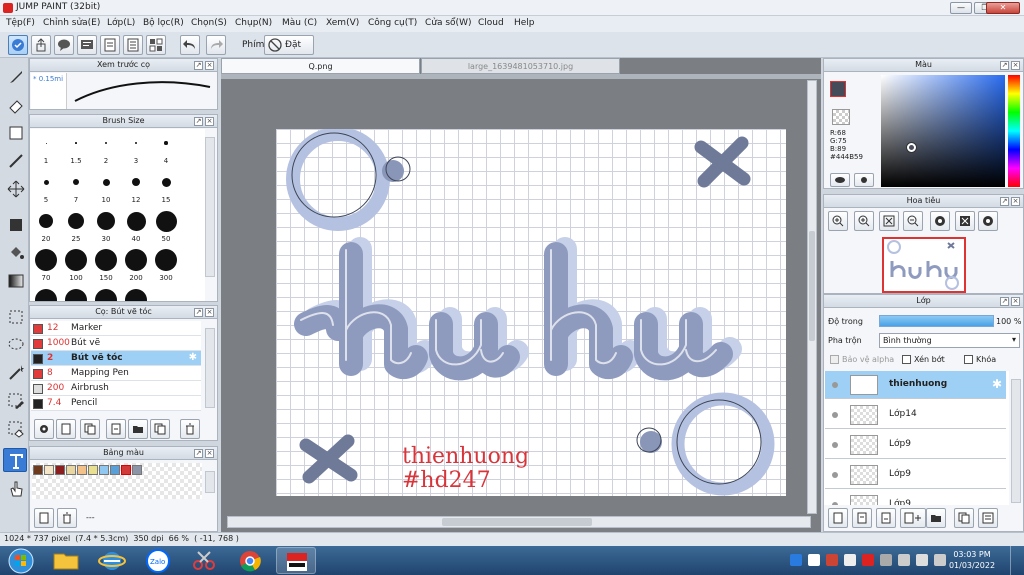  I want to click on share-button, so click(41, 45).